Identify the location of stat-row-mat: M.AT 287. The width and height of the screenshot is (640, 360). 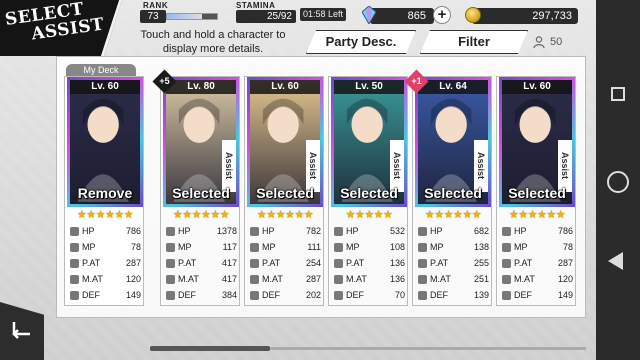
(285, 279).